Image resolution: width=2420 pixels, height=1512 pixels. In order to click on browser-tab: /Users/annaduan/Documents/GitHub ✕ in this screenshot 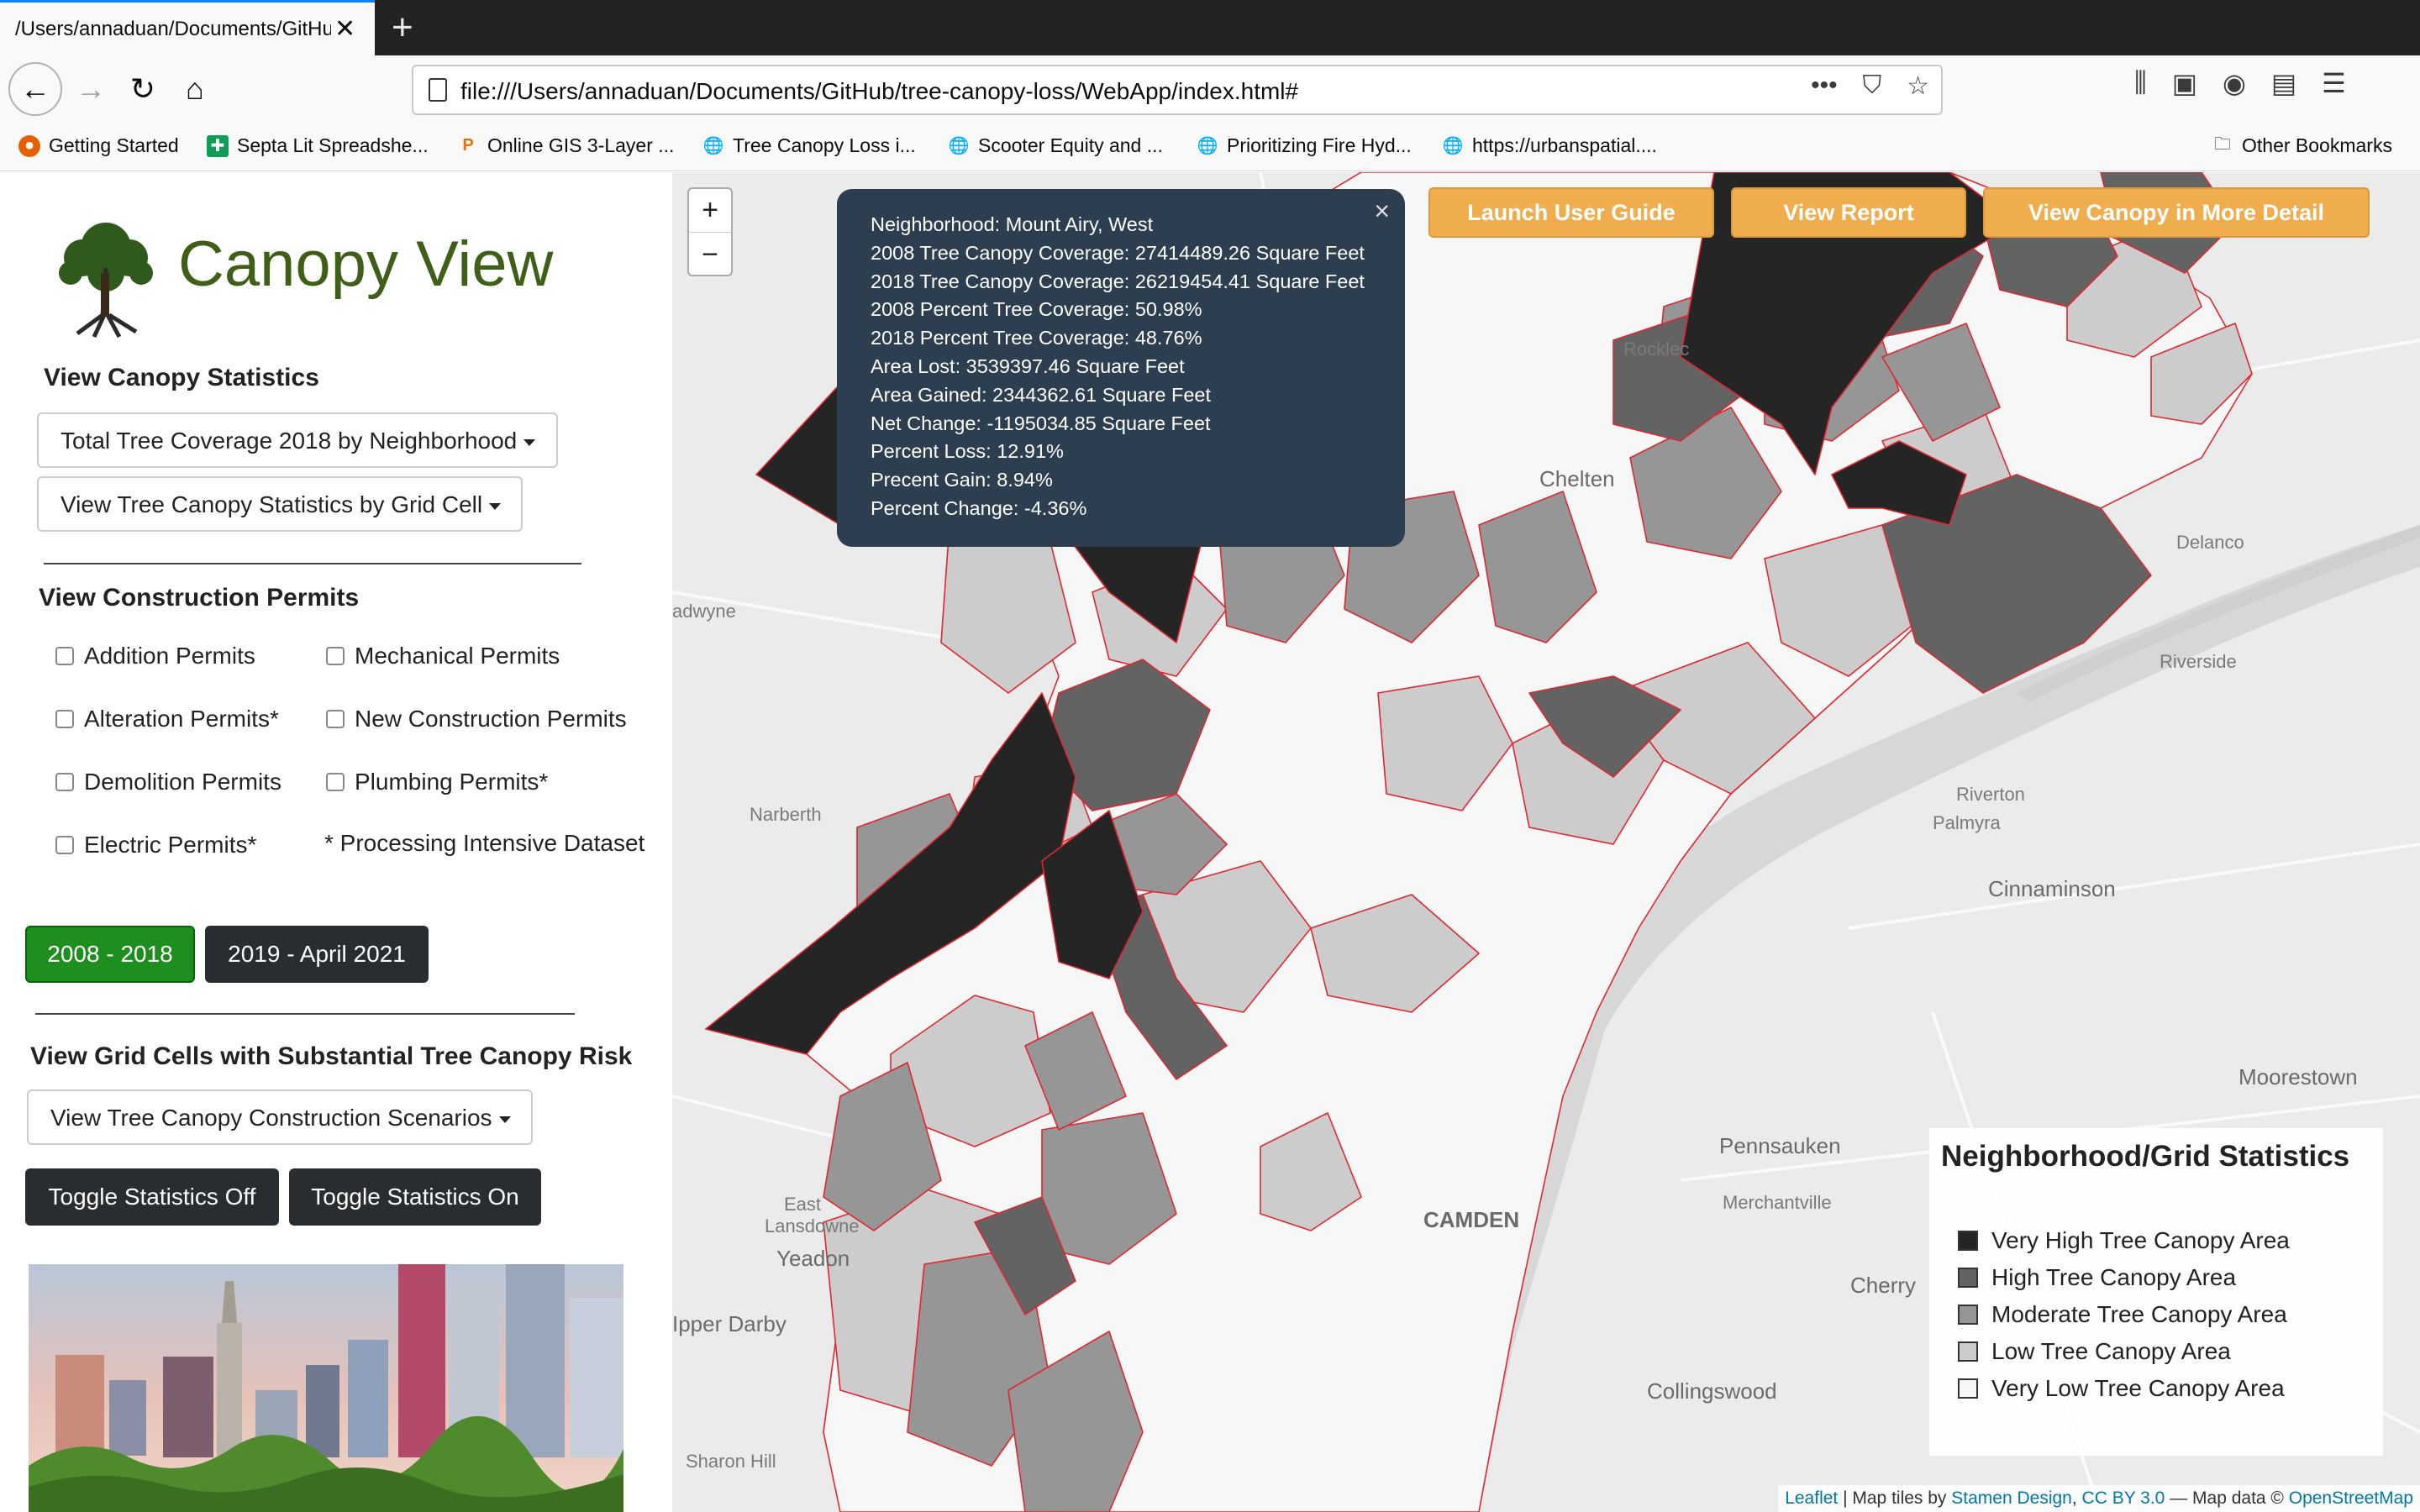, I will do `click(187, 27)`.